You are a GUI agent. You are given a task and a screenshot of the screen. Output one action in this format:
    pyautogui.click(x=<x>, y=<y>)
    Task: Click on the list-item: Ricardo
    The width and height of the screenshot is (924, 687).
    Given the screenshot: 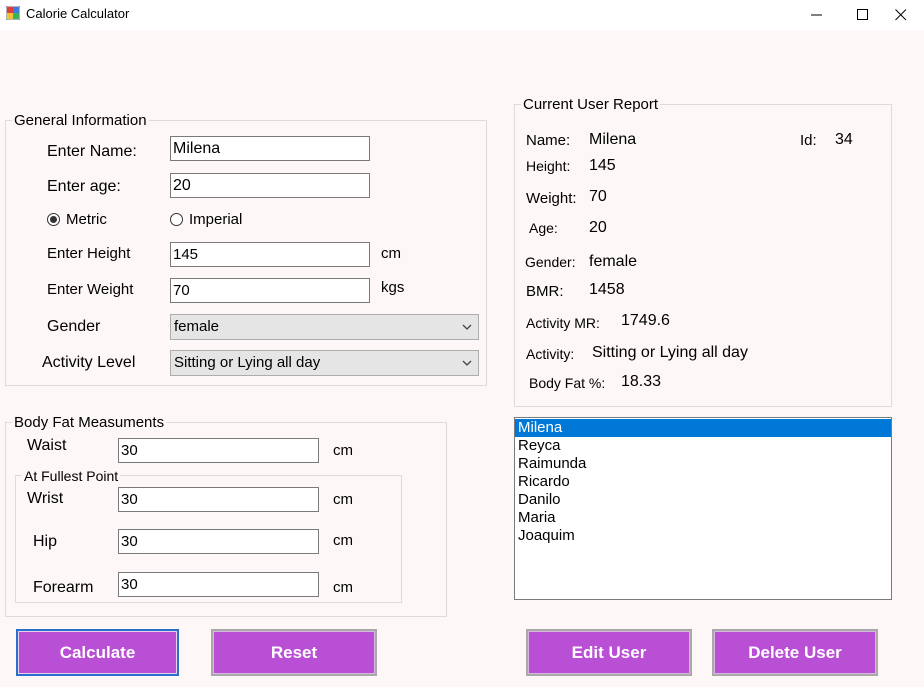 What is the action you would take?
    pyautogui.click(x=703, y=482)
    